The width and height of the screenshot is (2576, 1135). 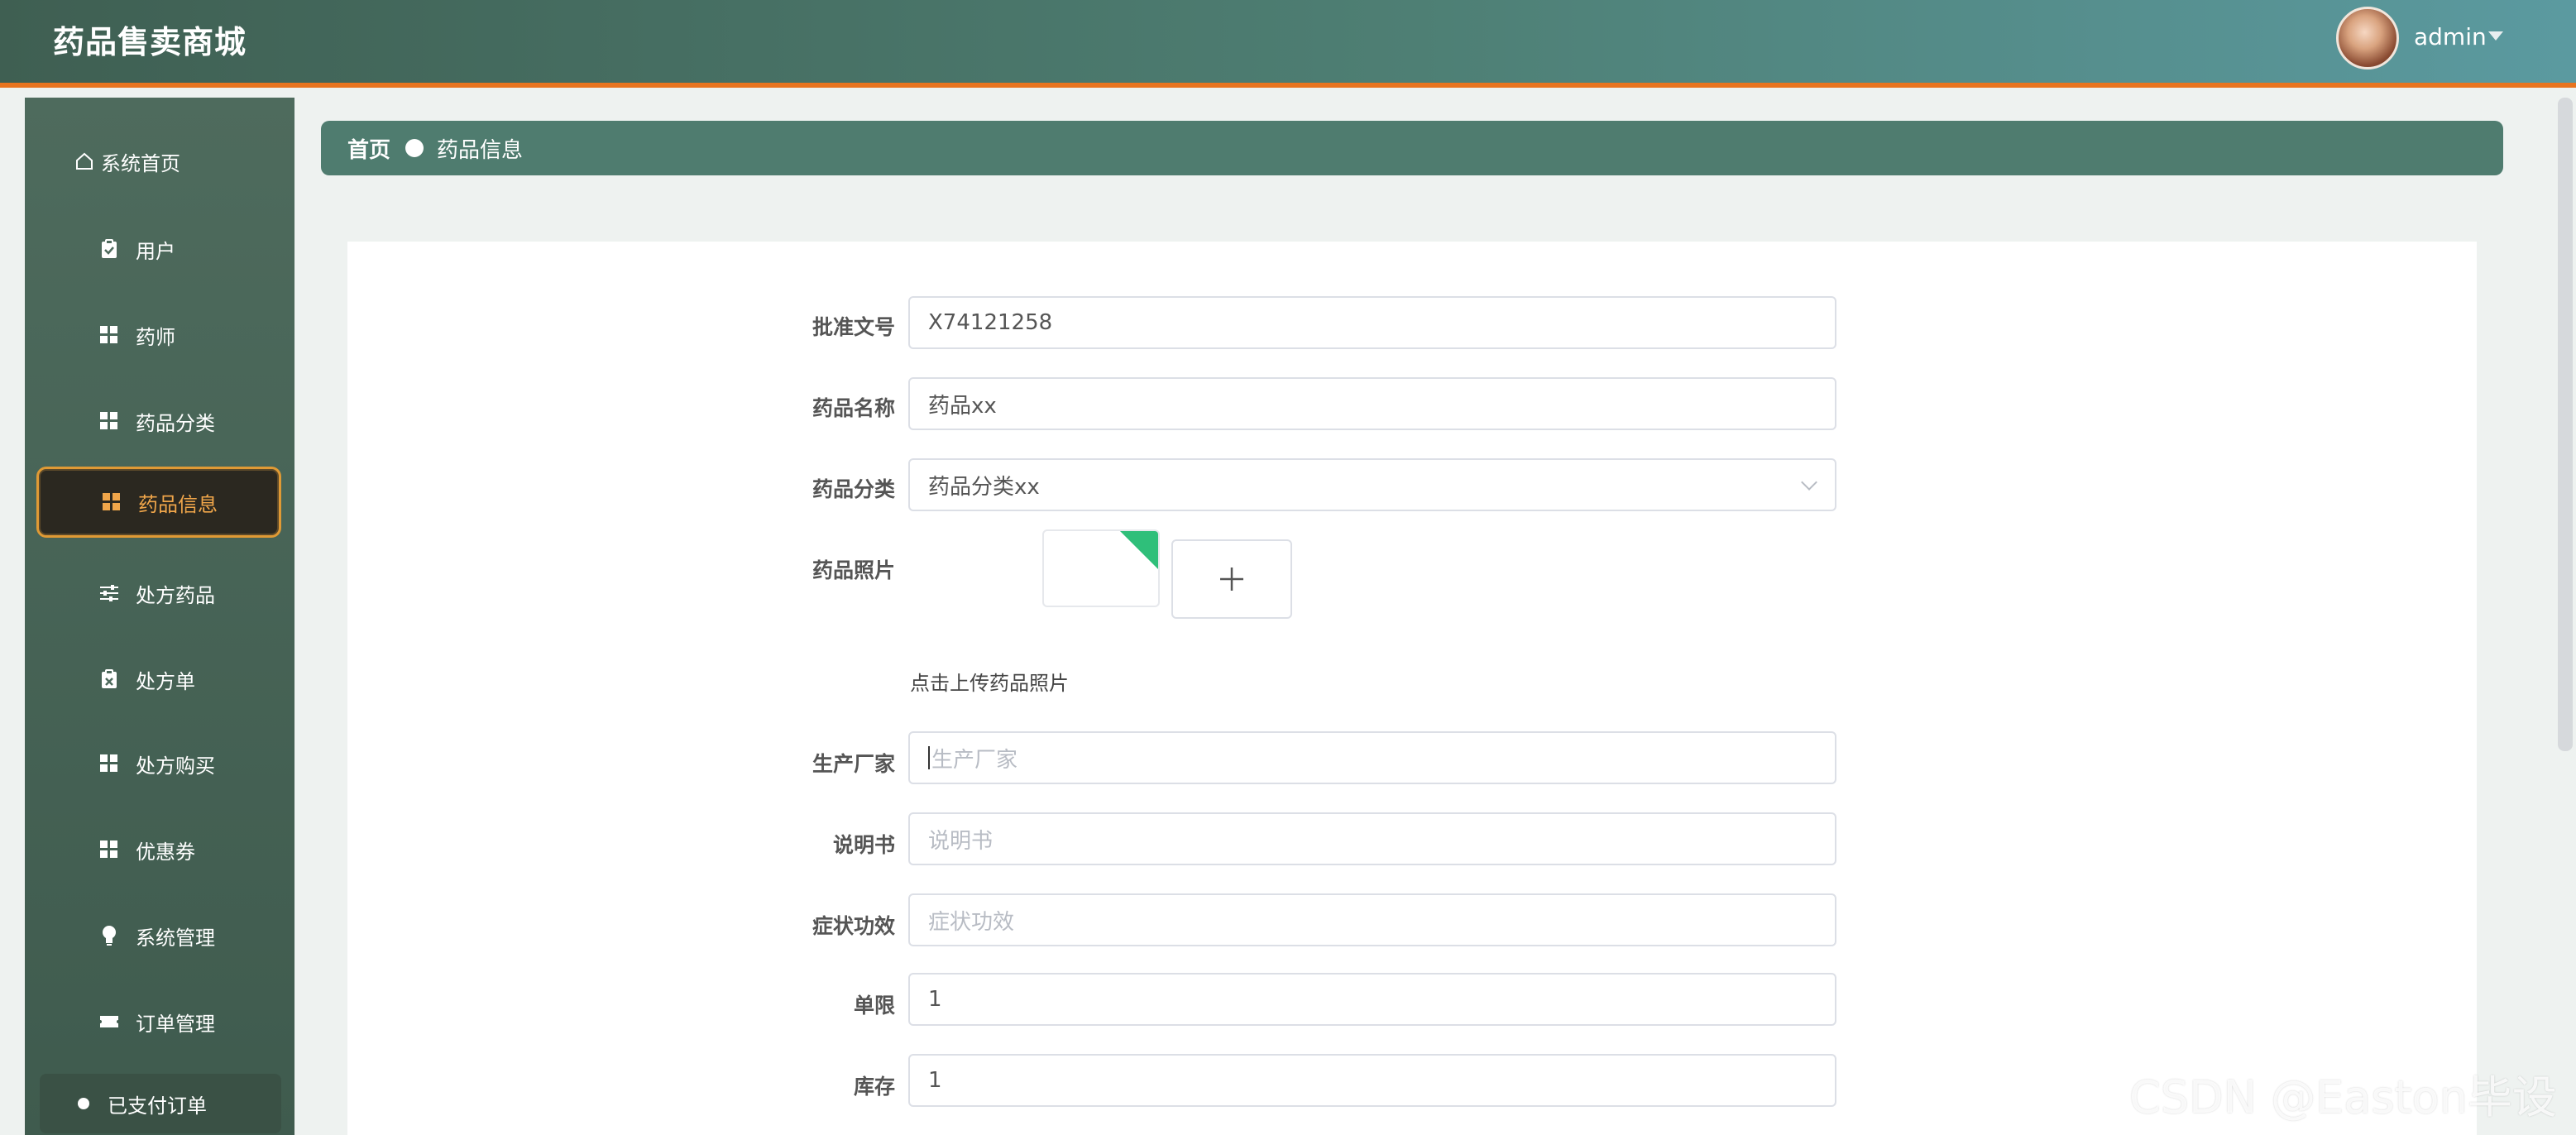 What do you see at coordinates (1372, 322) in the screenshot?
I see `approval-no-input: X74121258` at bounding box center [1372, 322].